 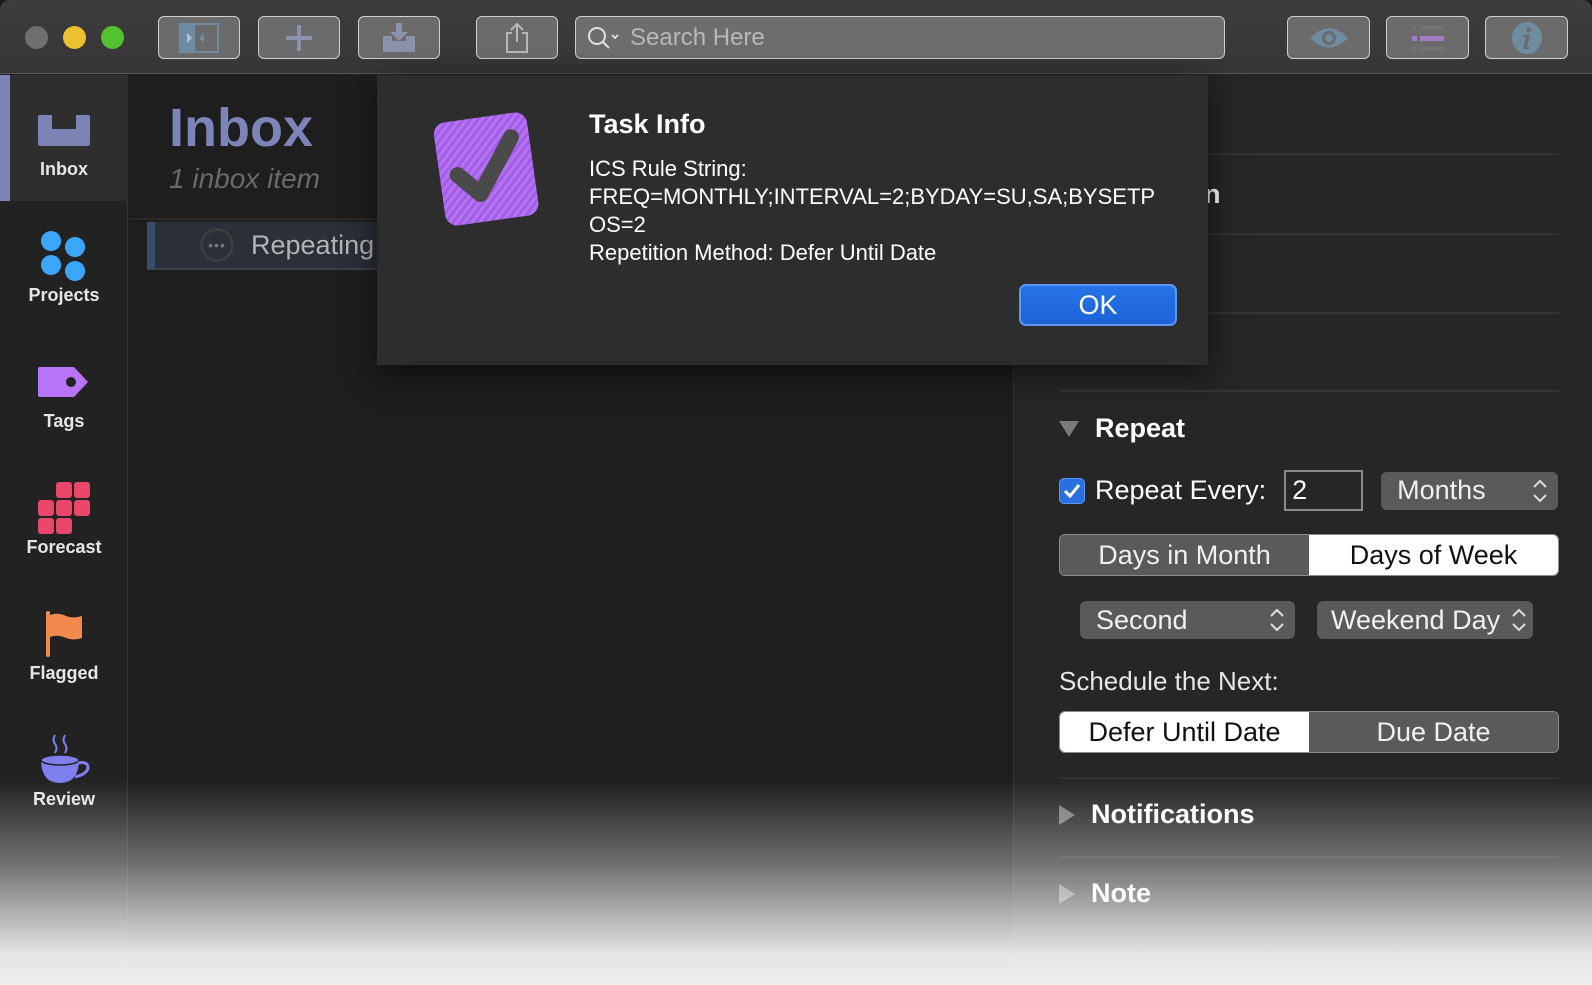 I want to click on inbox-download-icon, so click(x=399, y=37).